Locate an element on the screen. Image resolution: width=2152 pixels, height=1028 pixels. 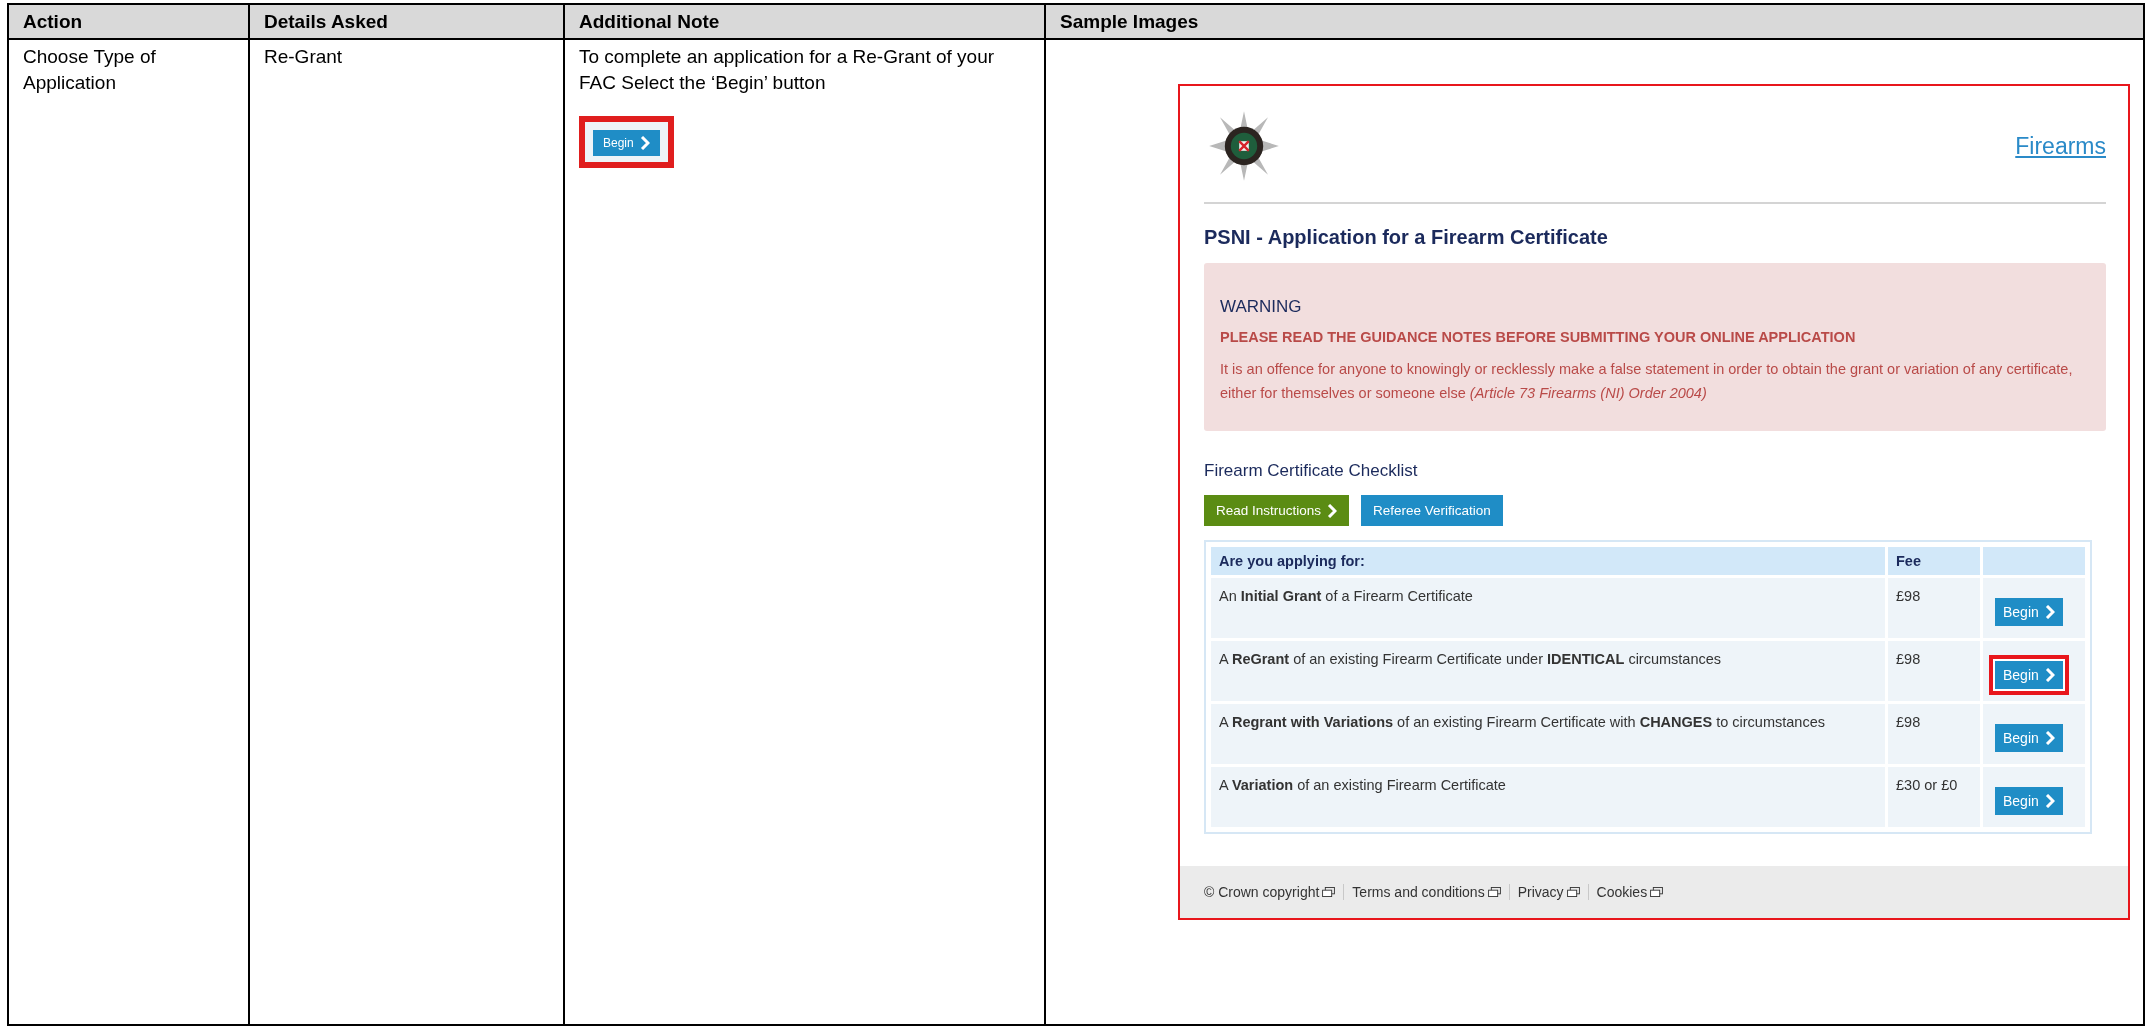
column-header: Sample Images is located at coordinates (1594, 21).